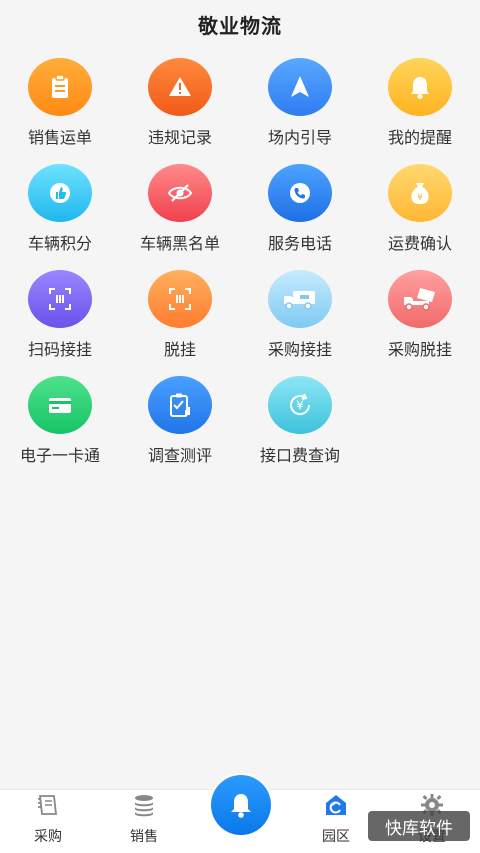 The image size is (480, 853). Describe the element at coordinates (299, 455) in the screenshot. I see `menu-item-label: 接口费查询` at that location.